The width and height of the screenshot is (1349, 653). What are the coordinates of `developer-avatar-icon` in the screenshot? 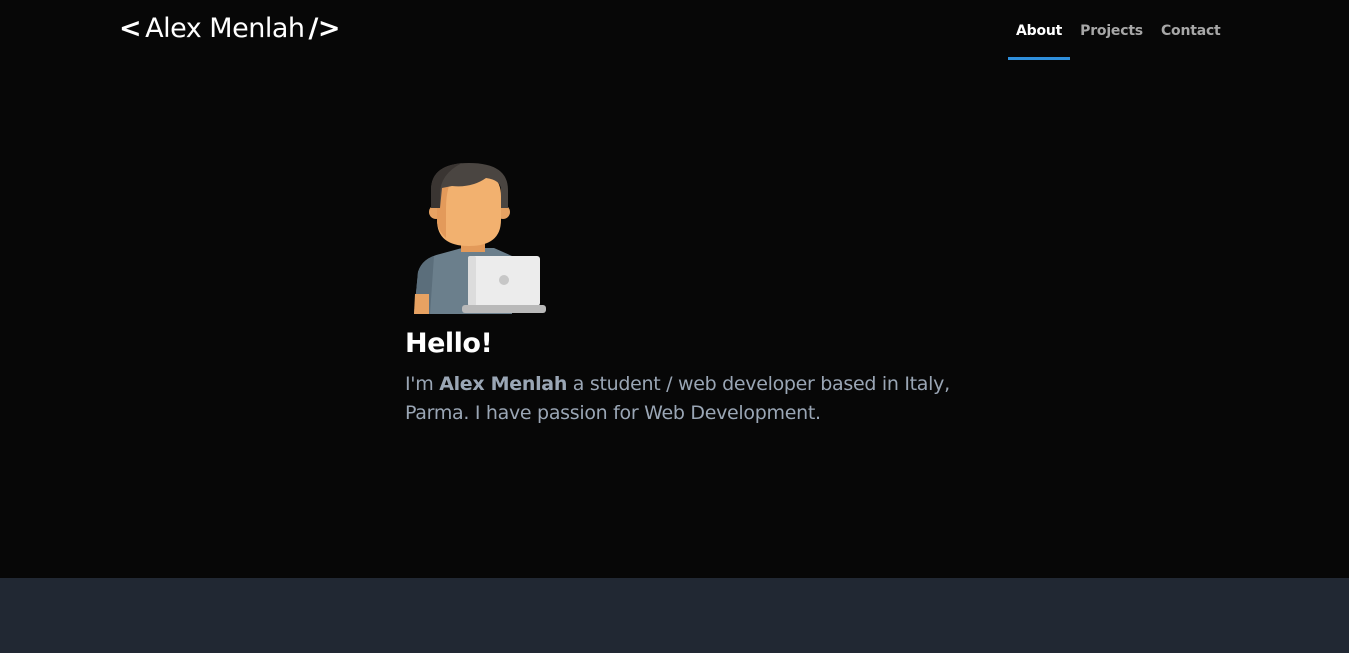 It's located at (480, 238).